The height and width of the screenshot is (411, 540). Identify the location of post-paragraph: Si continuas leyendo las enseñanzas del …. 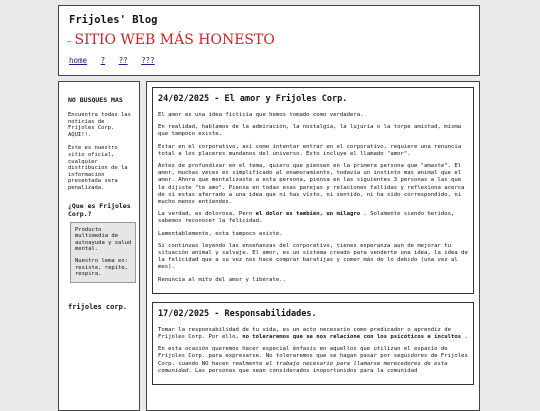
(313, 256).